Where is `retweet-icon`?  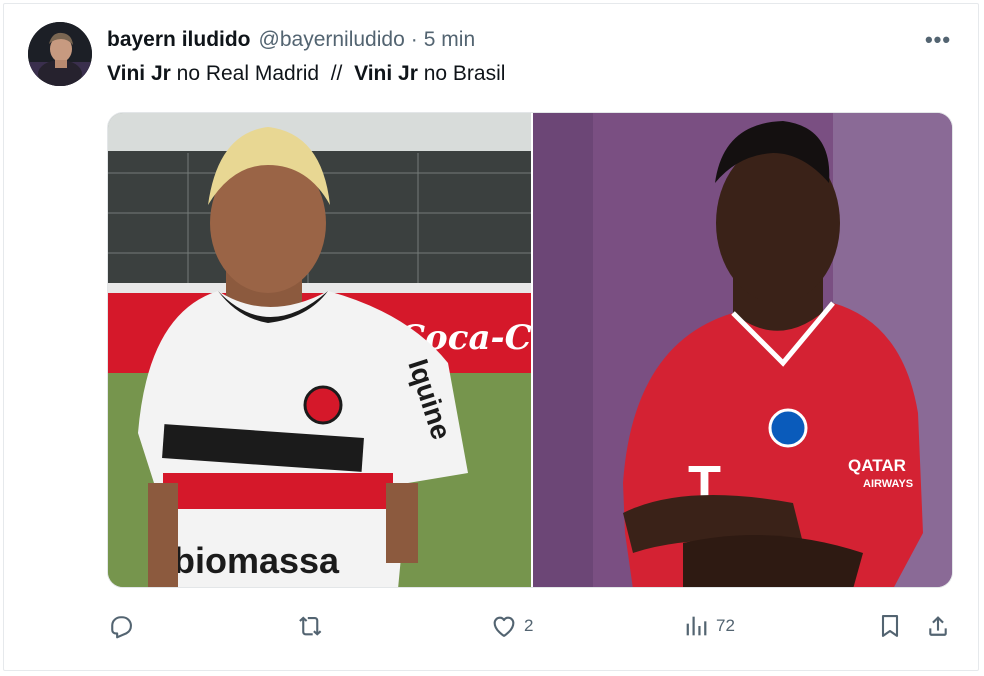 retweet-icon is located at coordinates (310, 626).